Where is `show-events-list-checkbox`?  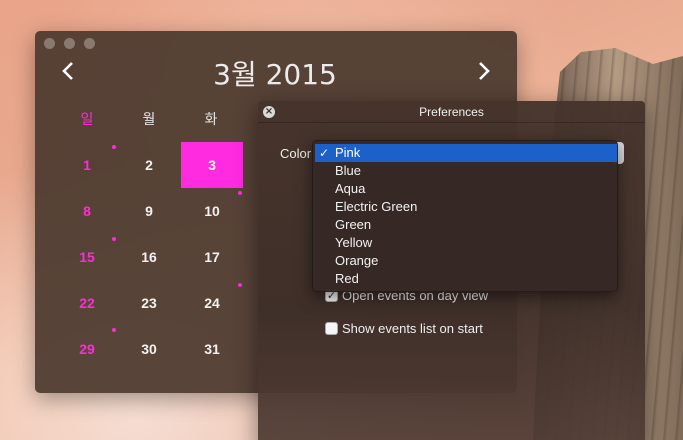
show-events-list-checkbox is located at coordinates (331, 328).